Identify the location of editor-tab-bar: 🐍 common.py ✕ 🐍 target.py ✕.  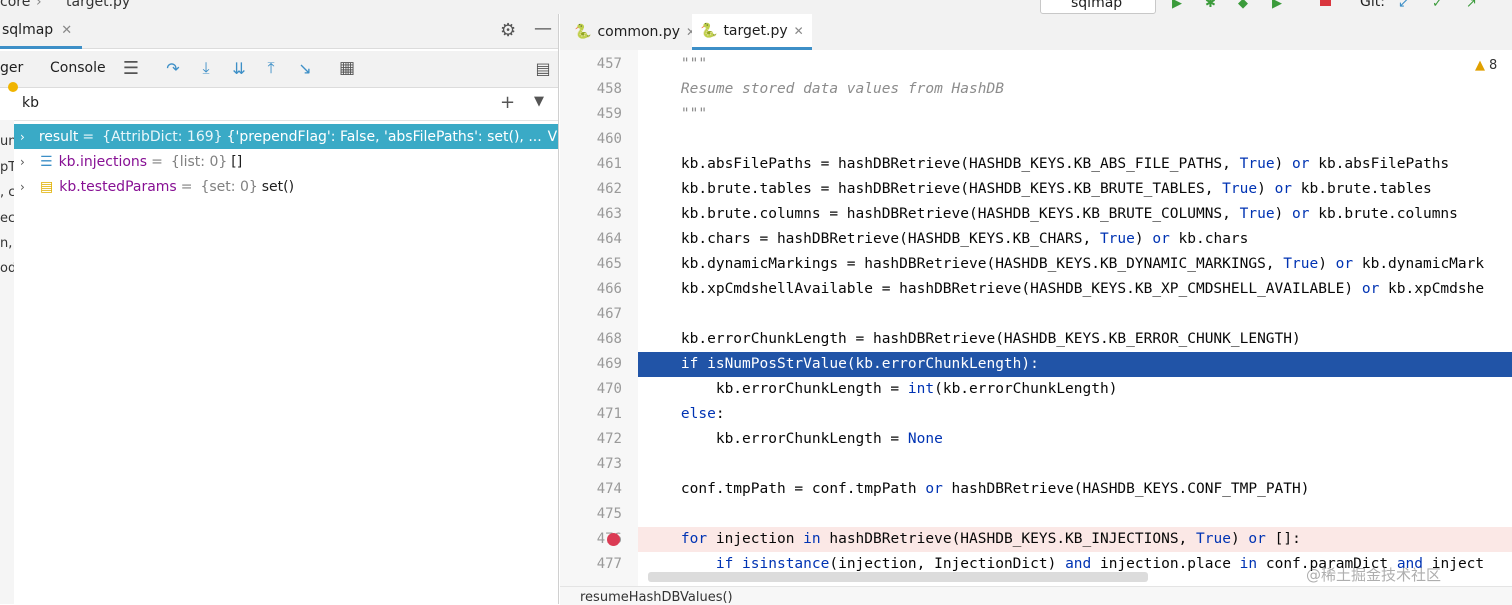
(1036, 32).